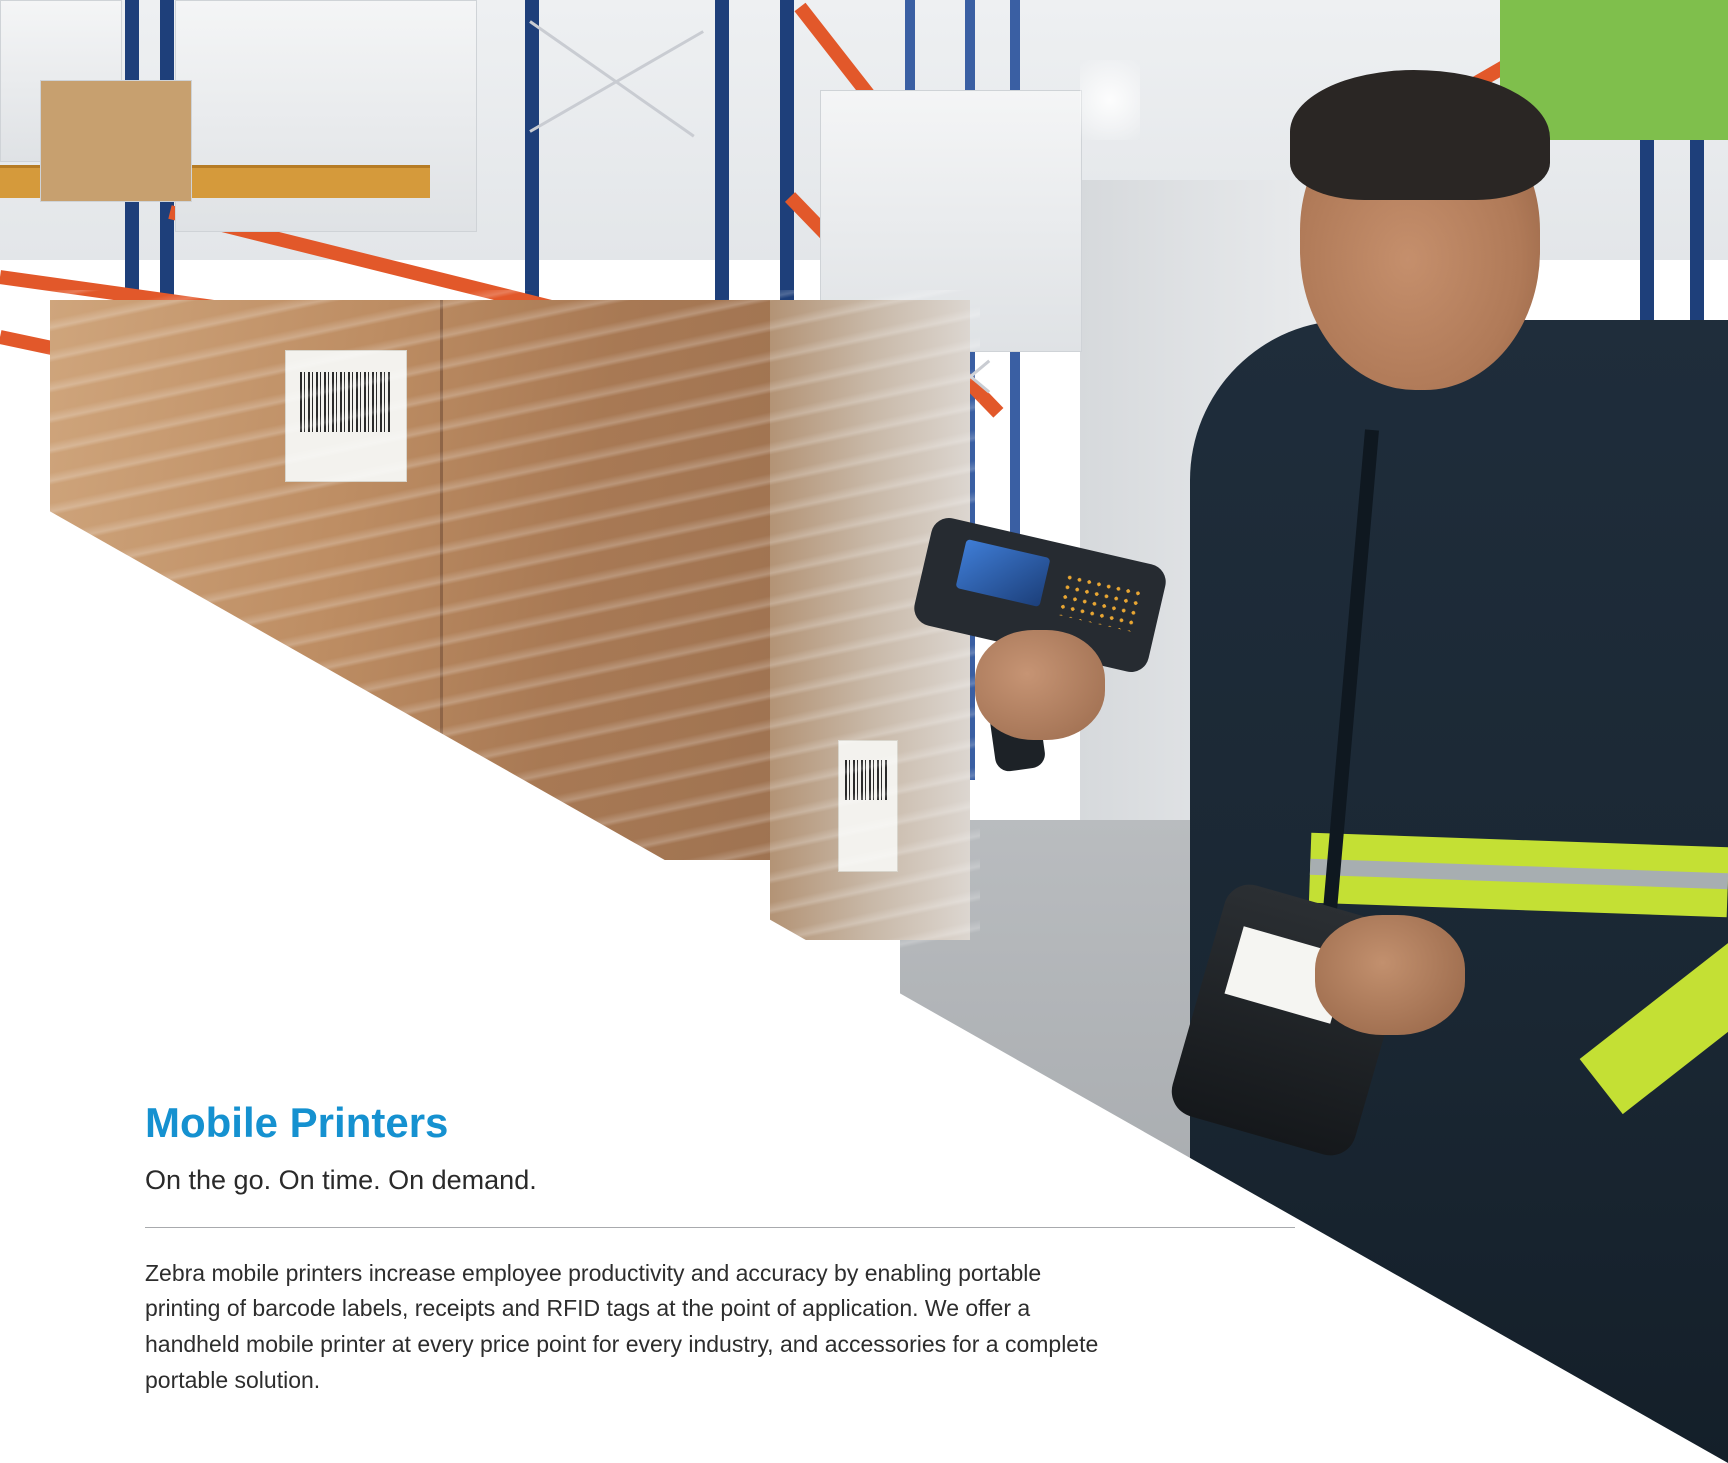  Describe the element at coordinates (1420, 135) in the screenshot. I see `worker-hair` at that location.